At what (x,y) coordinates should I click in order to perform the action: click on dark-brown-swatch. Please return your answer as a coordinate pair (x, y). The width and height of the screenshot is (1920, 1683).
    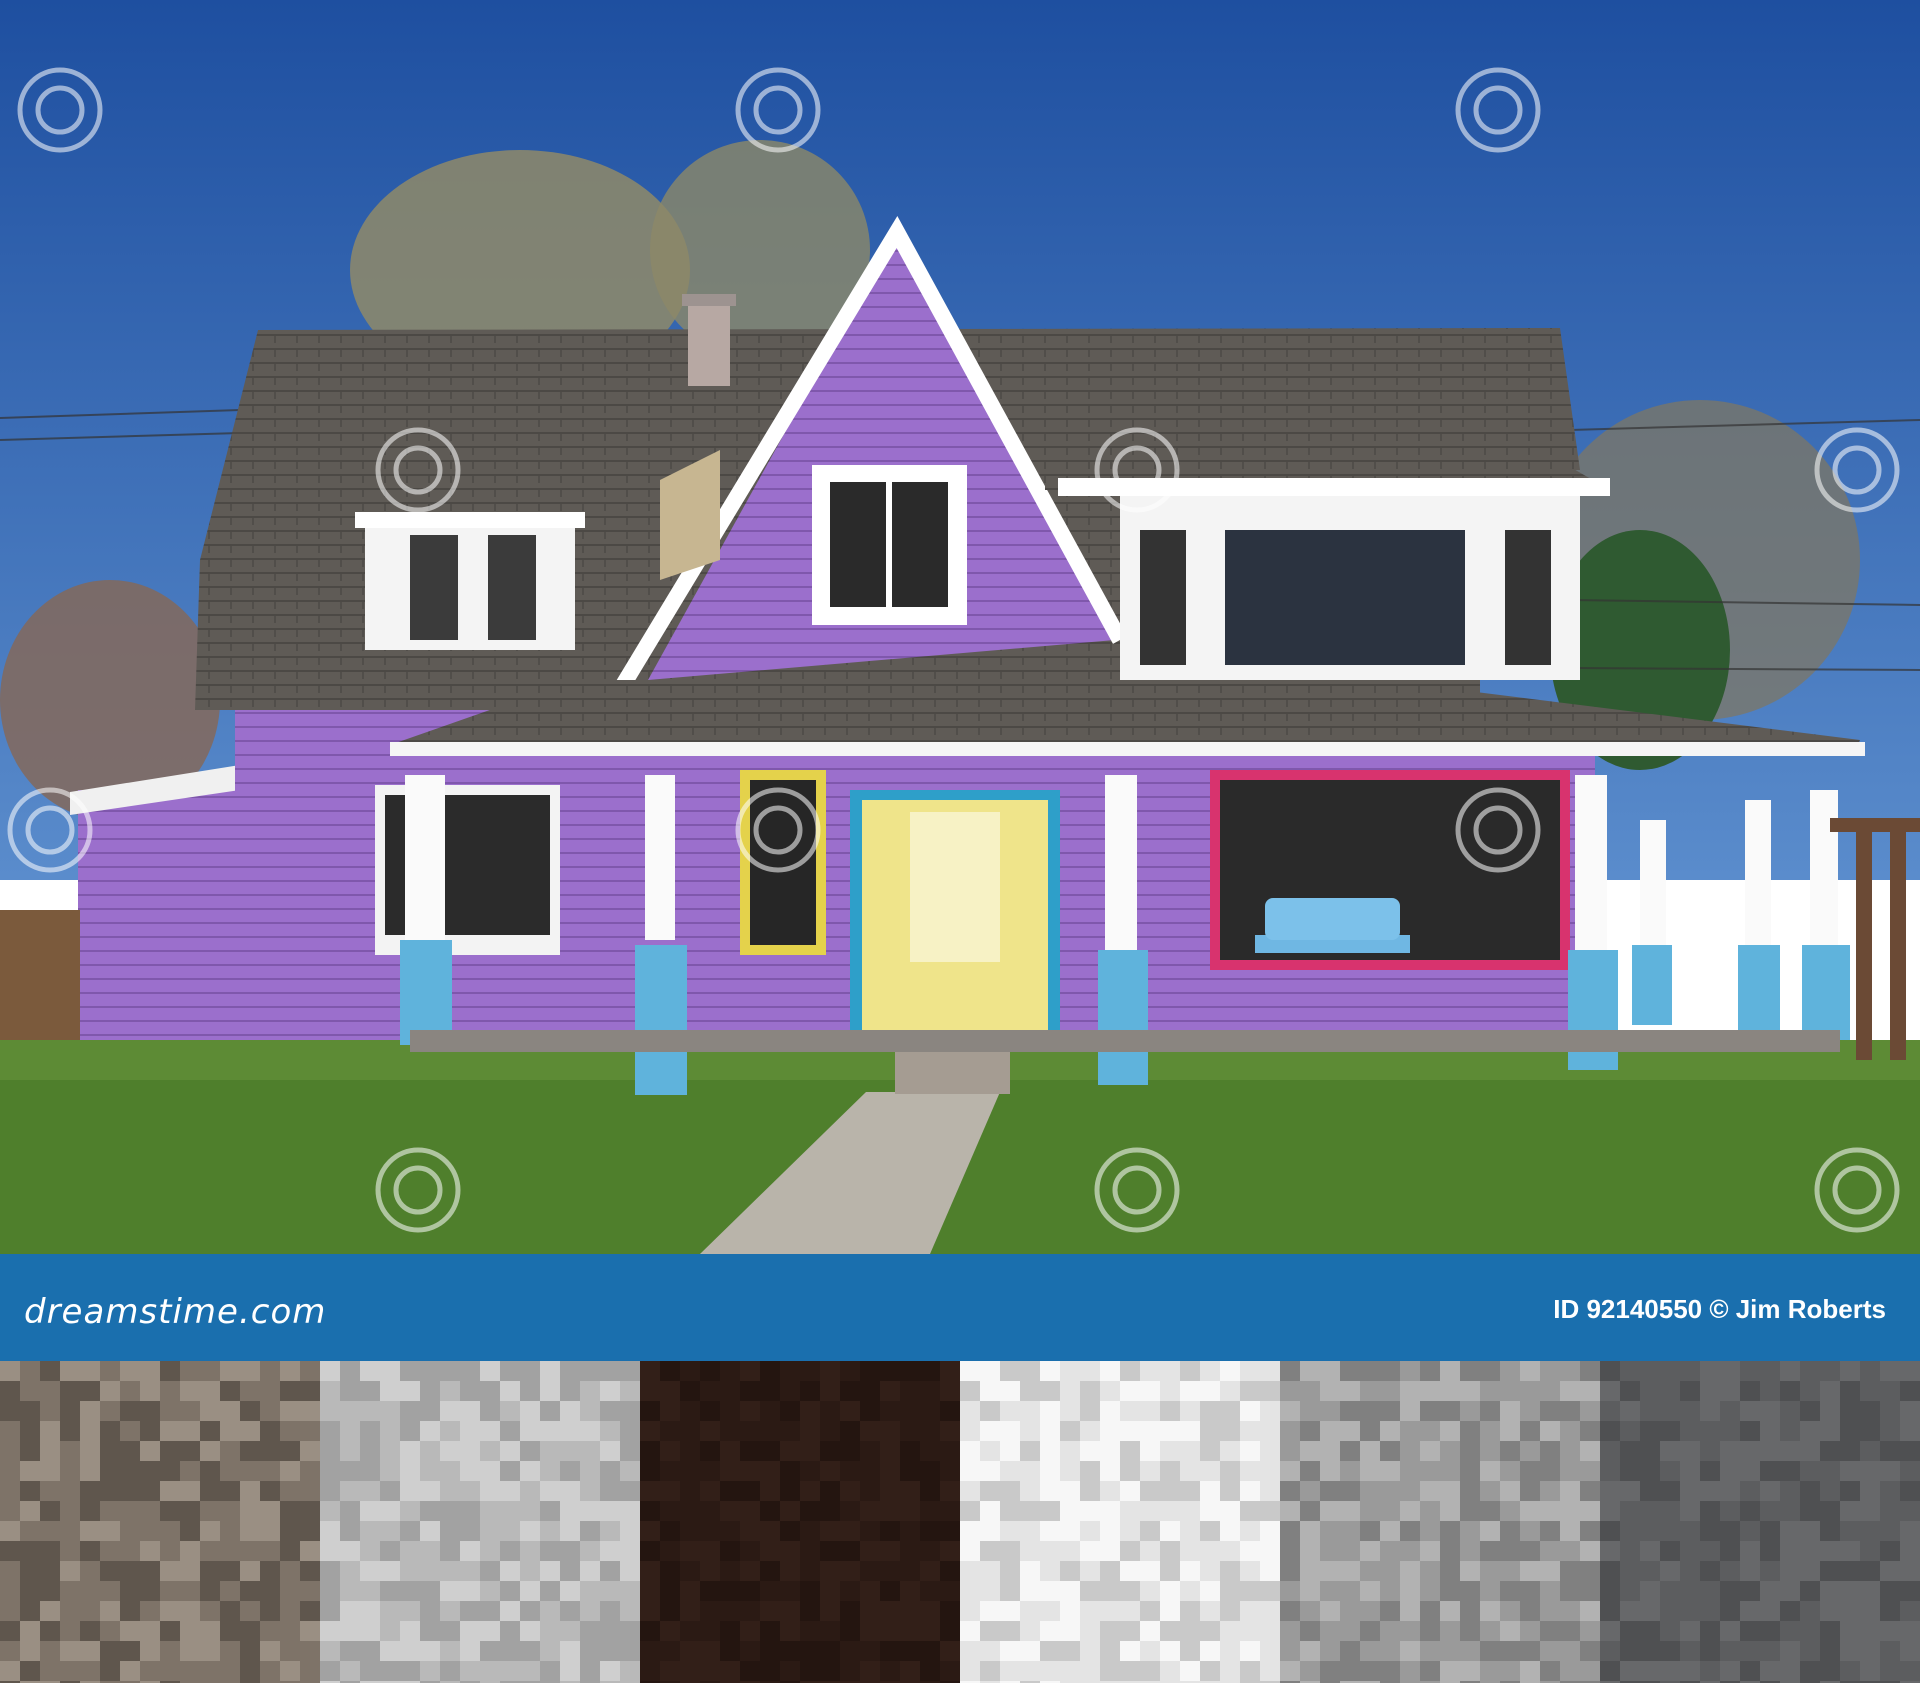
    Looking at the image, I should click on (800, 1522).